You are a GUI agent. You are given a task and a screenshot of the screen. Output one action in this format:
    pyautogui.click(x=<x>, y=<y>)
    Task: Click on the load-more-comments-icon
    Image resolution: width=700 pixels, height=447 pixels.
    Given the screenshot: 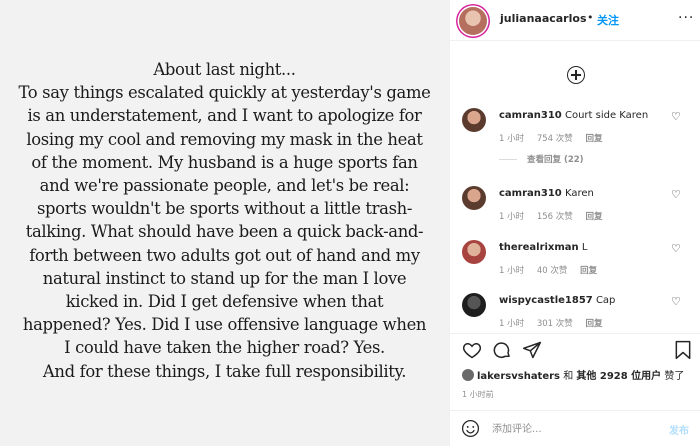 What is the action you would take?
    pyautogui.click(x=576, y=75)
    